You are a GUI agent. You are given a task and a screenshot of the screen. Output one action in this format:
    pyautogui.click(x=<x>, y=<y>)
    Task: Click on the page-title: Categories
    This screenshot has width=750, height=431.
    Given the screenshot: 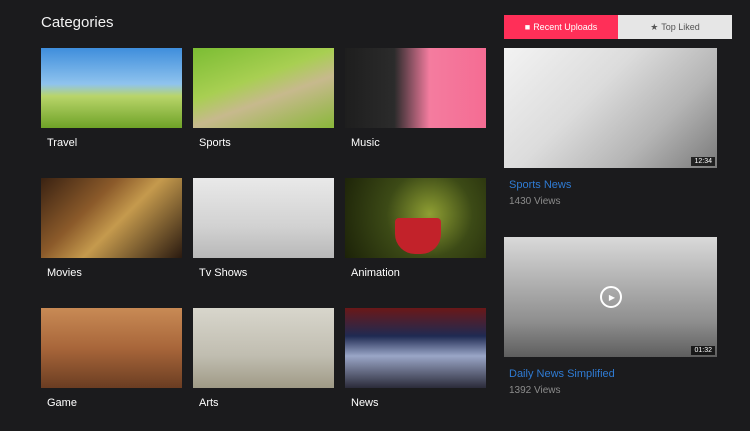 What is the action you would take?
    pyautogui.click(x=77, y=22)
    